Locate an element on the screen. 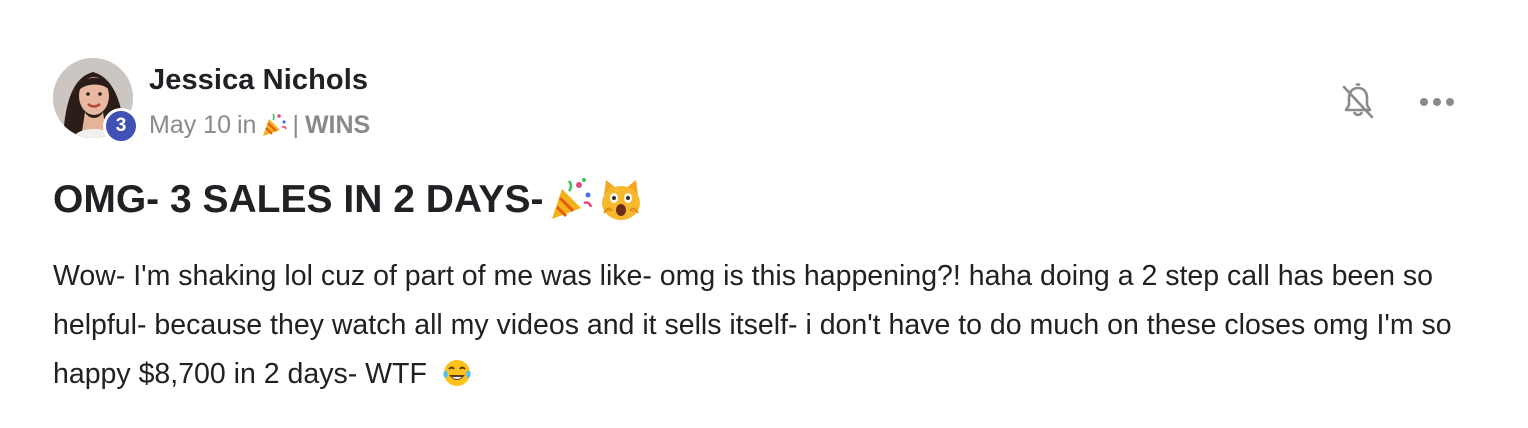  post-title: OMG- 3 SALES IN 2 DAYS- is located at coordinates (348, 200).